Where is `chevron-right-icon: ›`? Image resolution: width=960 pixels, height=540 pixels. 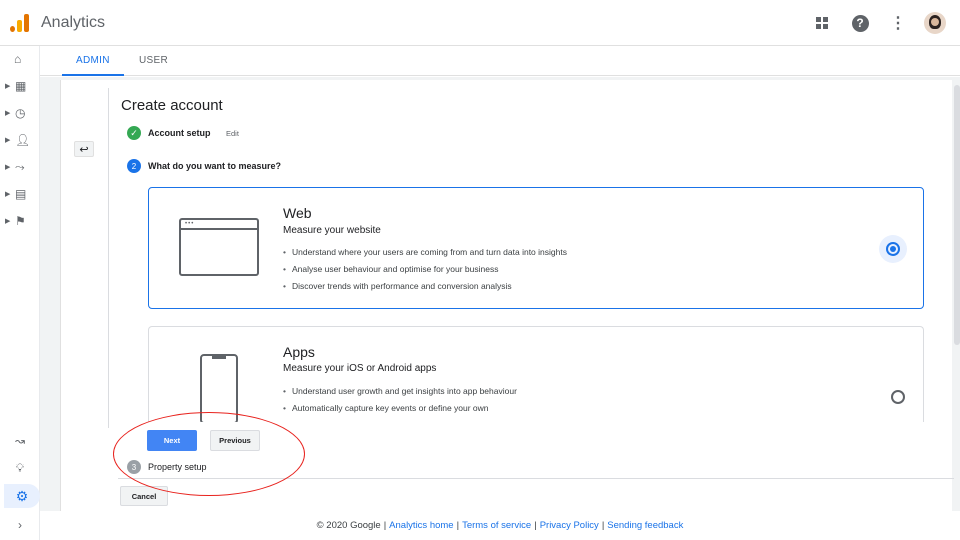 chevron-right-icon: › is located at coordinates (20, 525).